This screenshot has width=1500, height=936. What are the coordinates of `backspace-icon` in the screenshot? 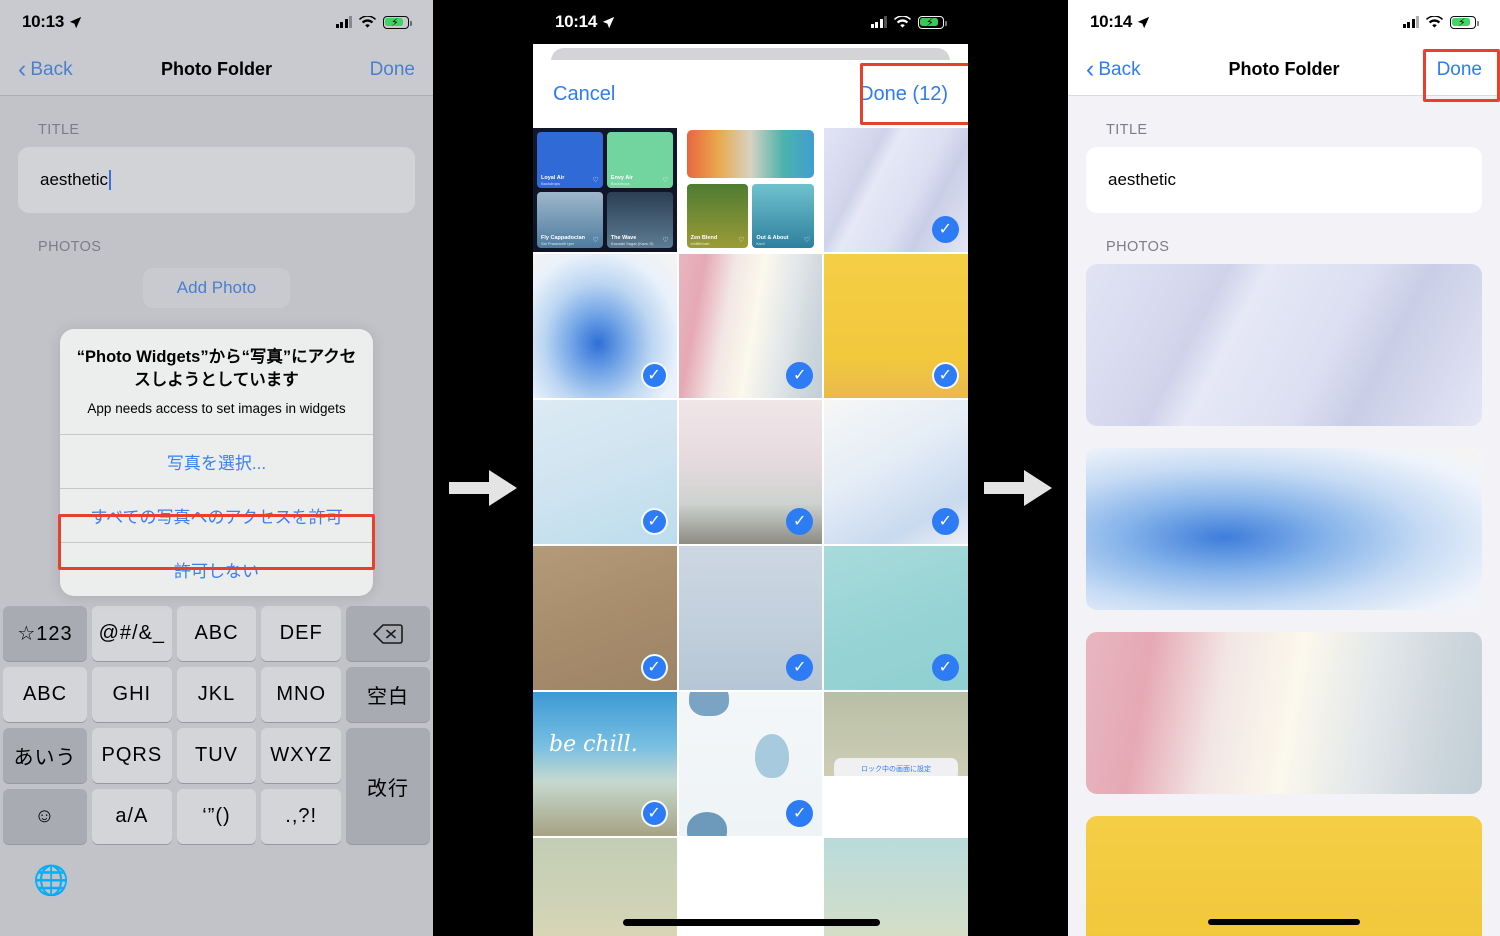 It's located at (388, 633).